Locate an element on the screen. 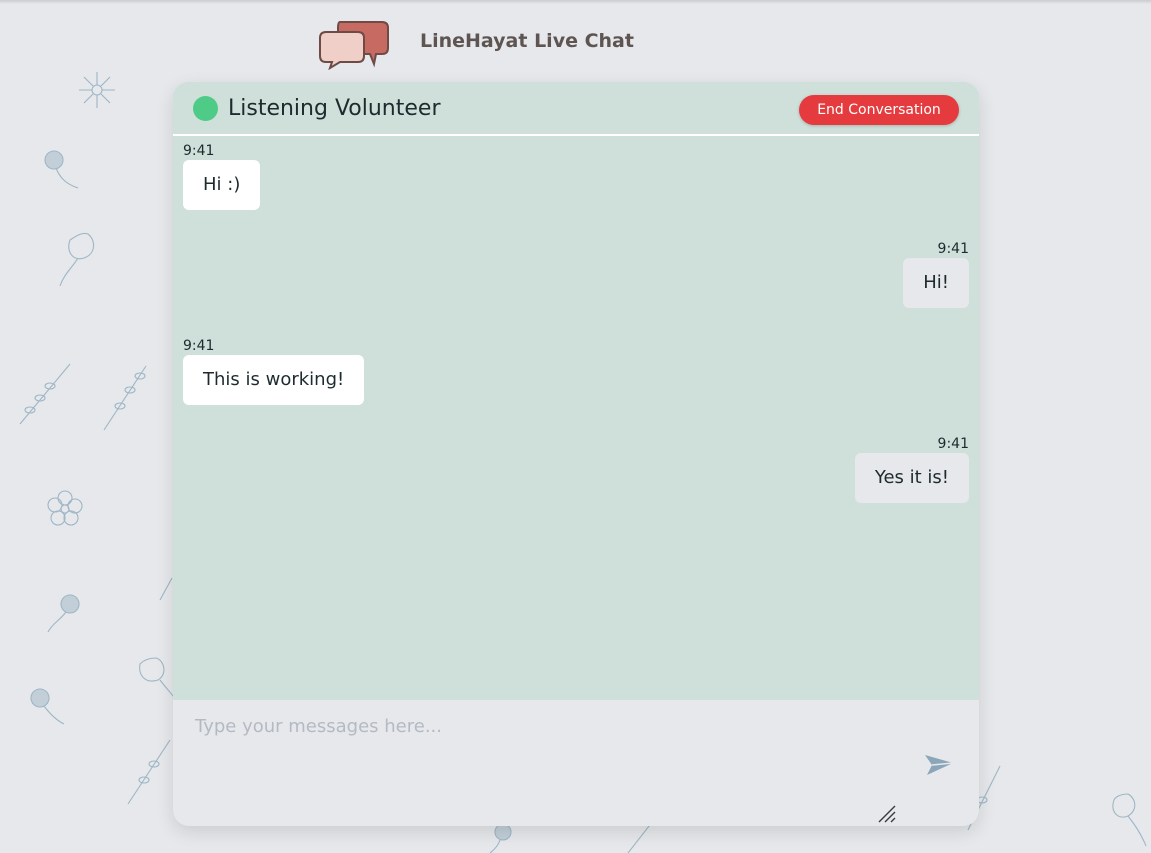  message-received: 9:41 This is working! is located at coordinates (274, 371).